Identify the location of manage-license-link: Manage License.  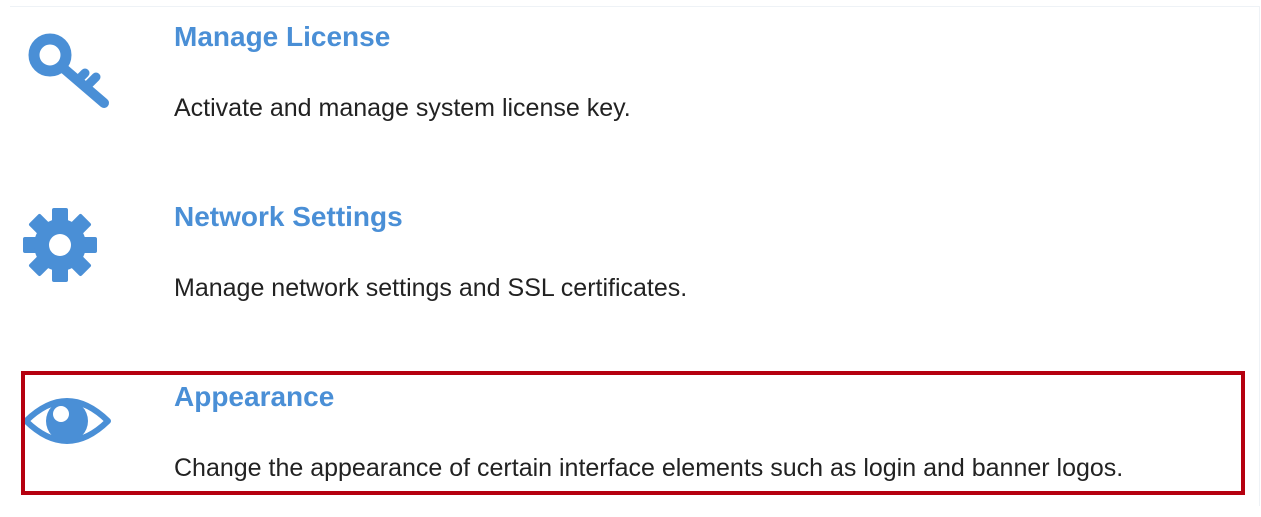
(282, 37).